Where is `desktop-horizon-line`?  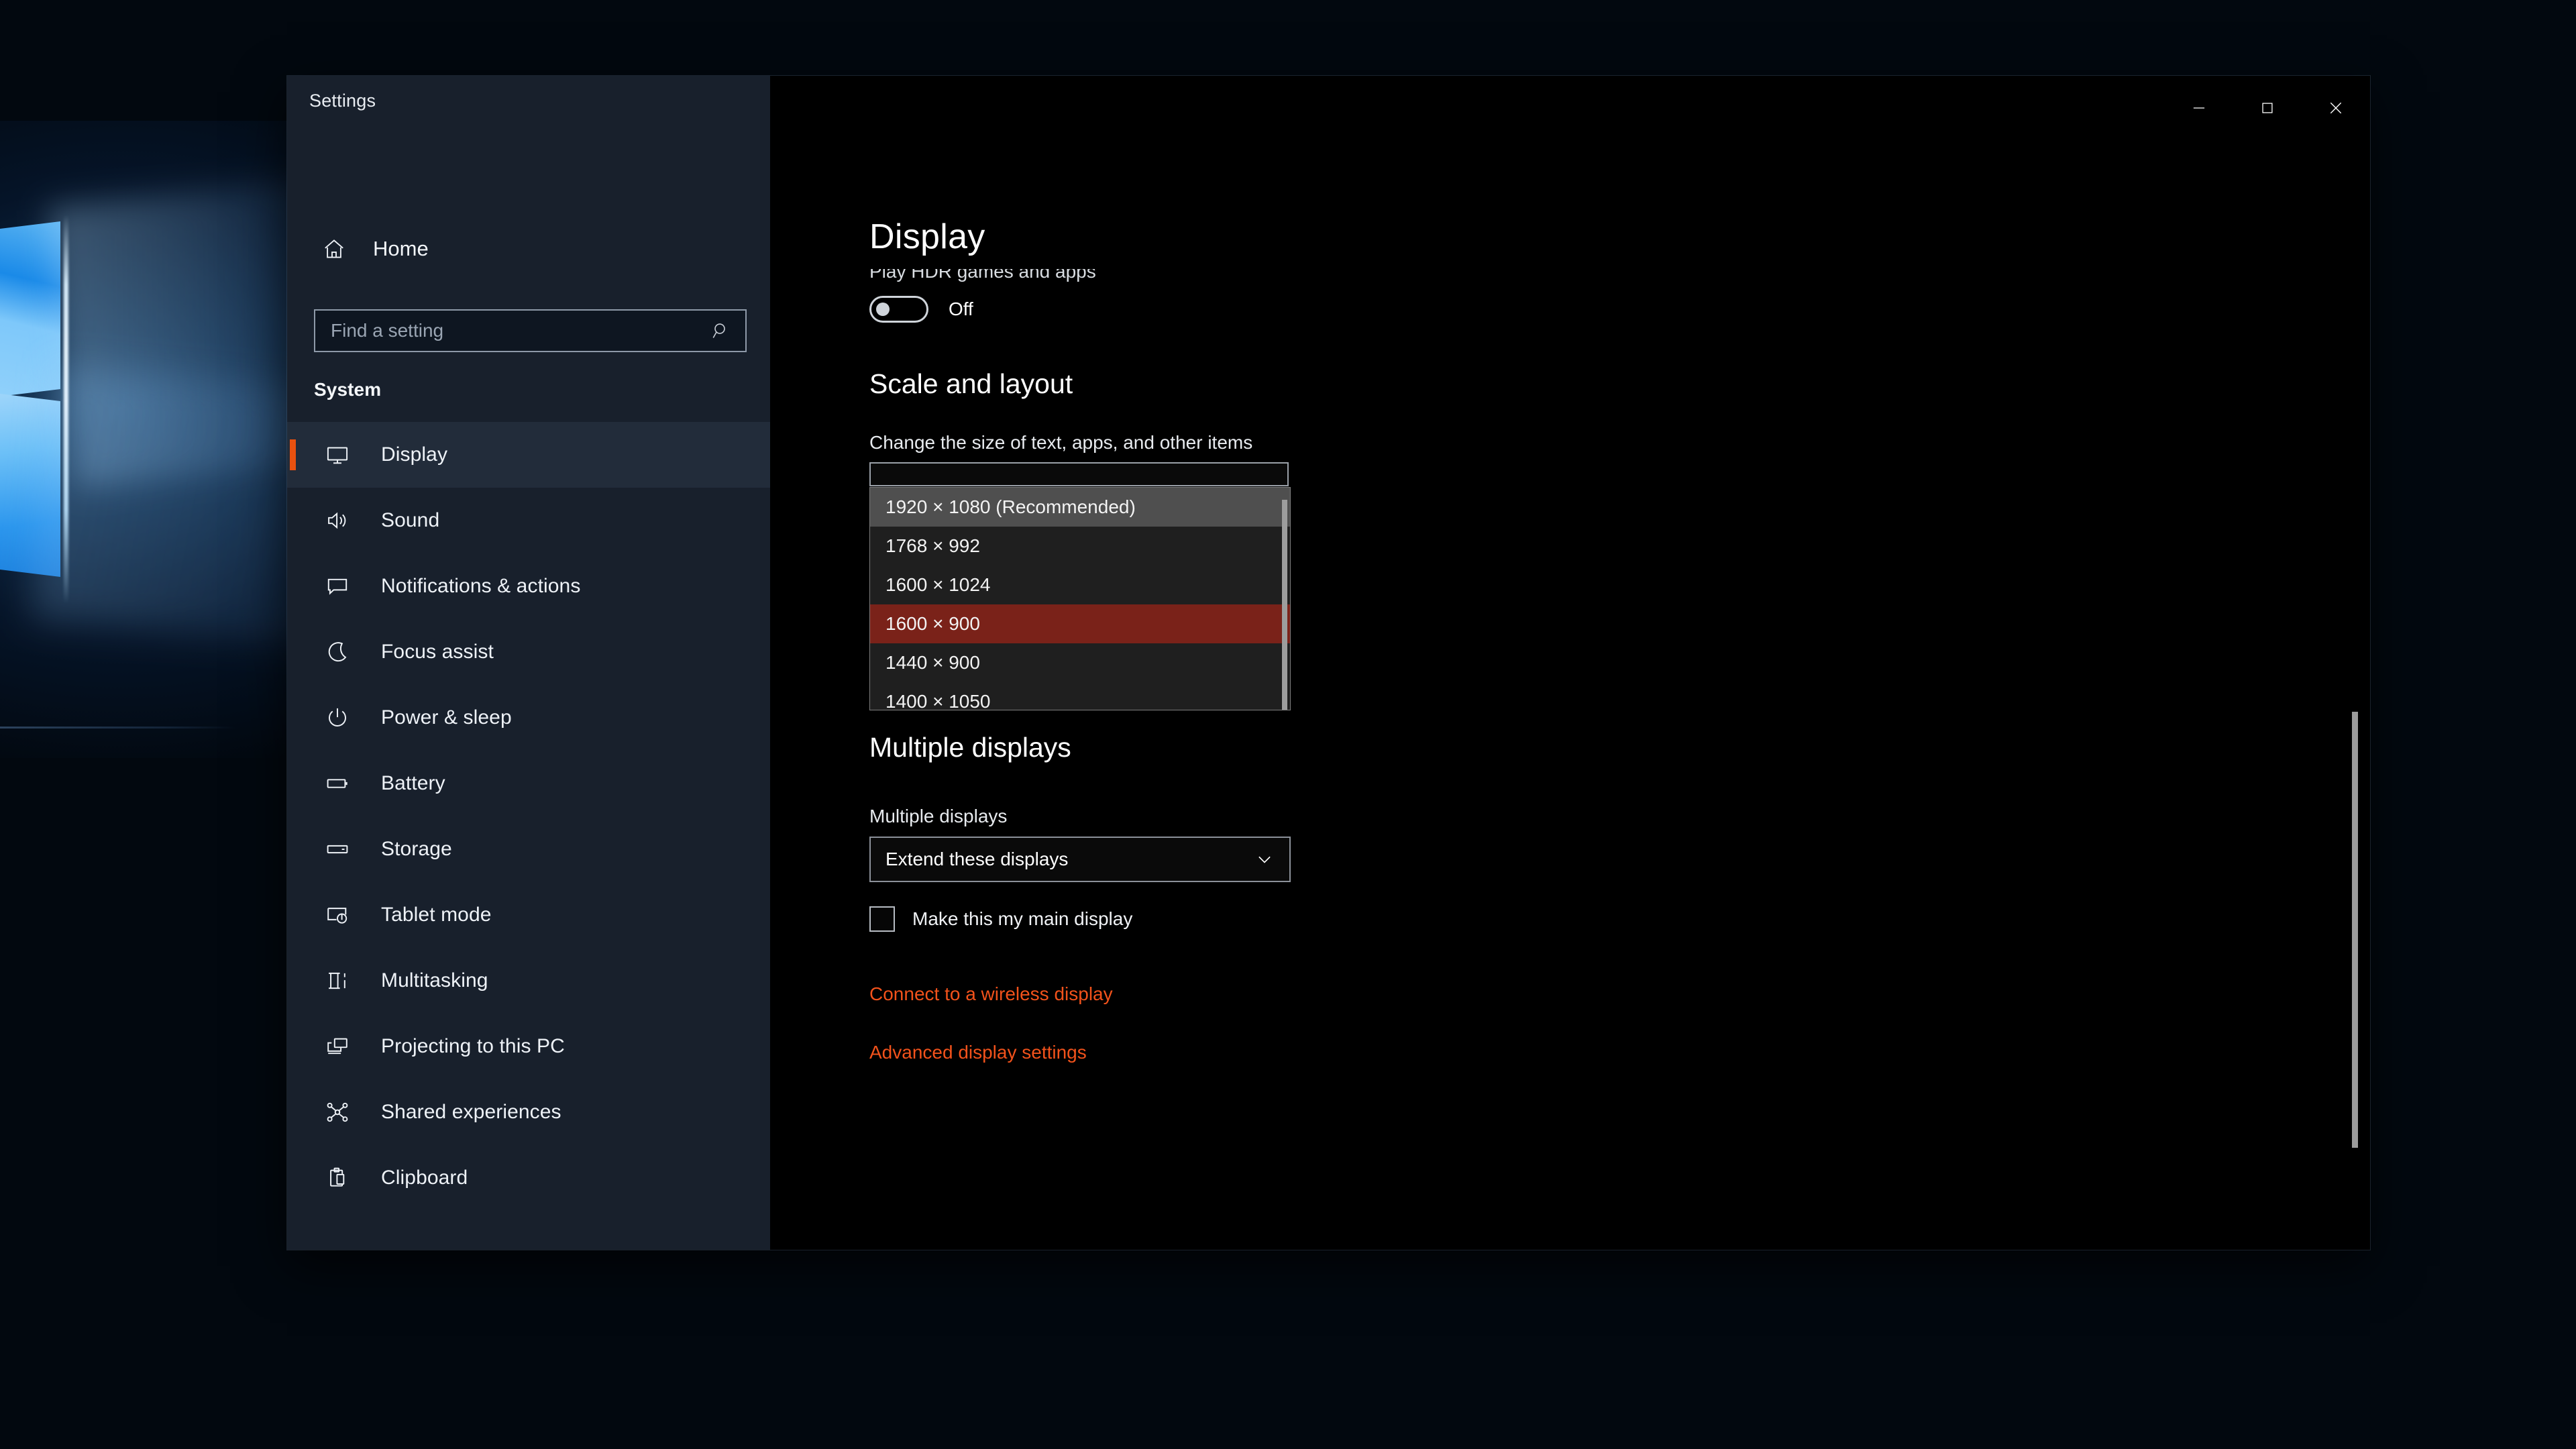 desktop-horizon-line is located at coordinates (118, 728).